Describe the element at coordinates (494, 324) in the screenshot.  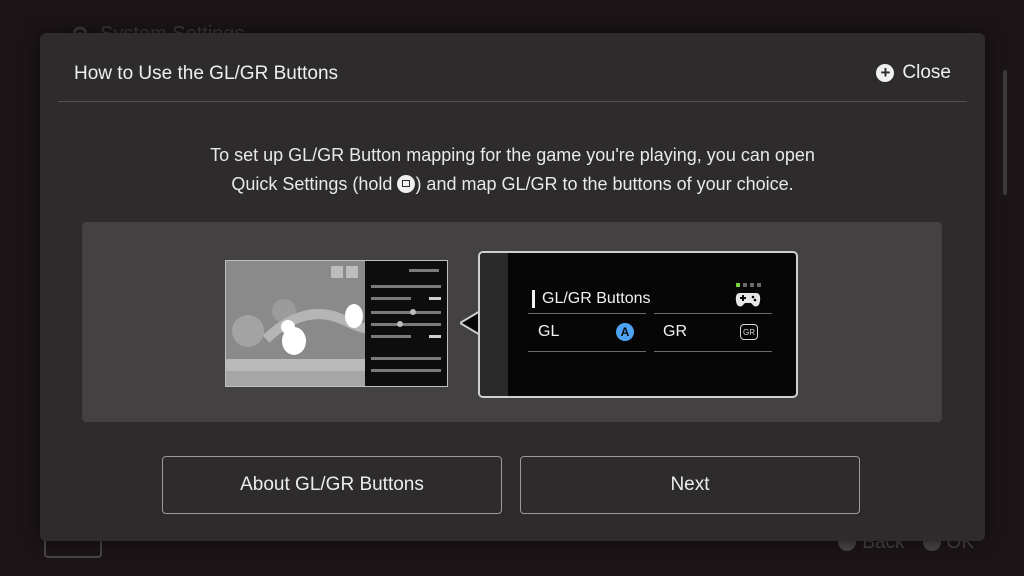
I see `callout-side-strip` at that location.